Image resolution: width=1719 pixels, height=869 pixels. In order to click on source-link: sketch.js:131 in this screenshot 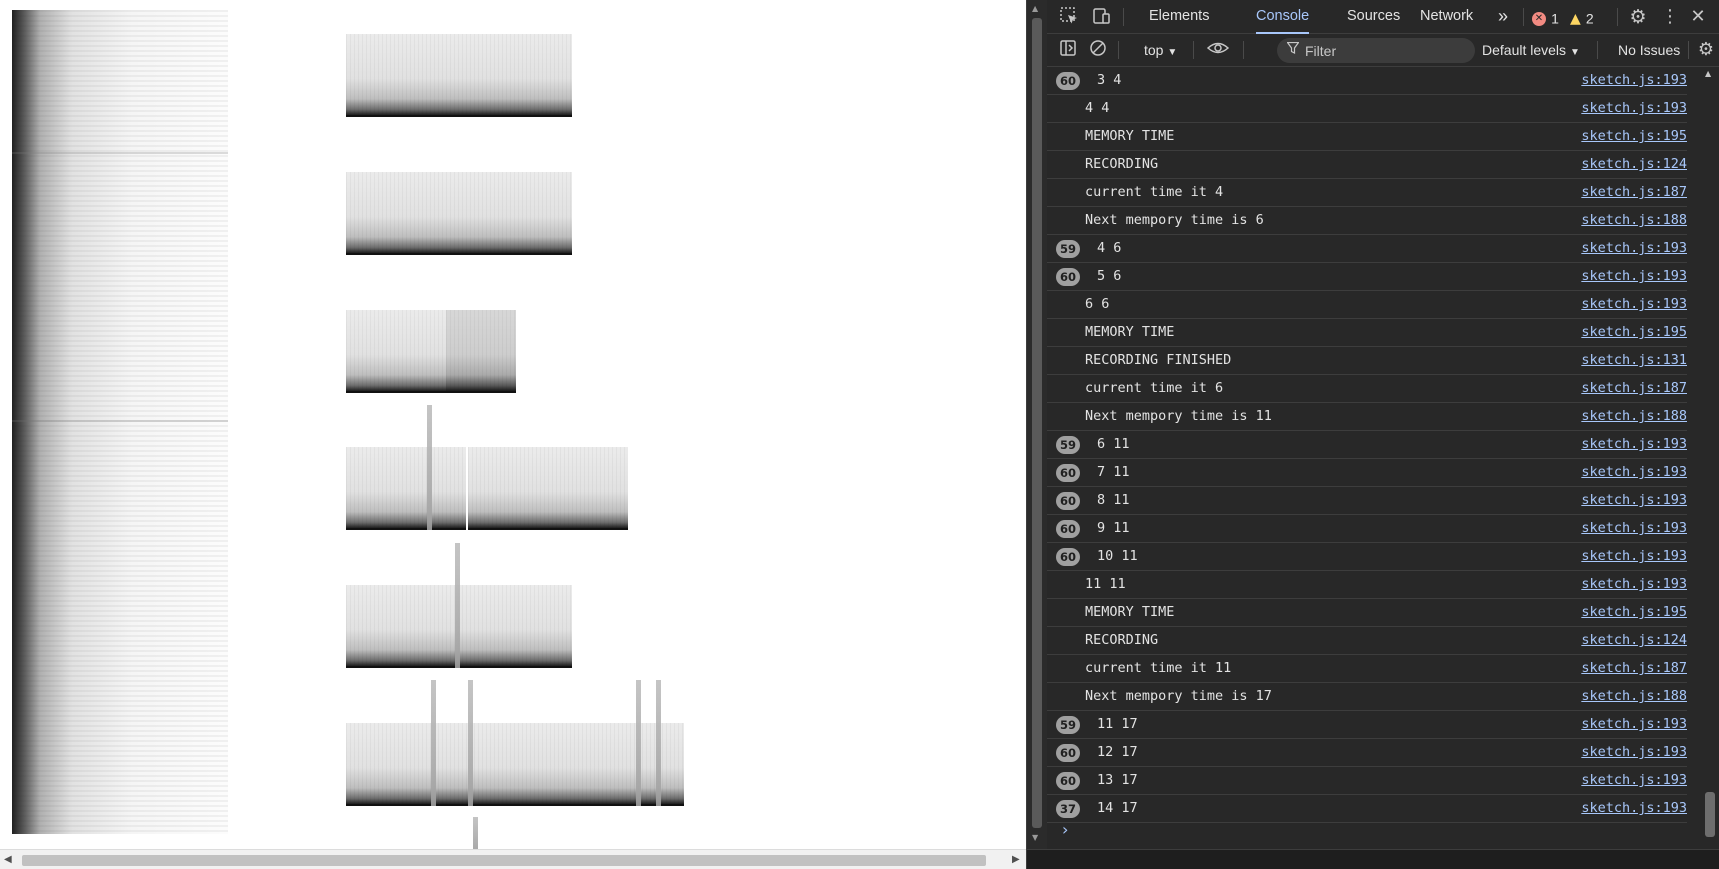, I will do `click(1634, 360)`.